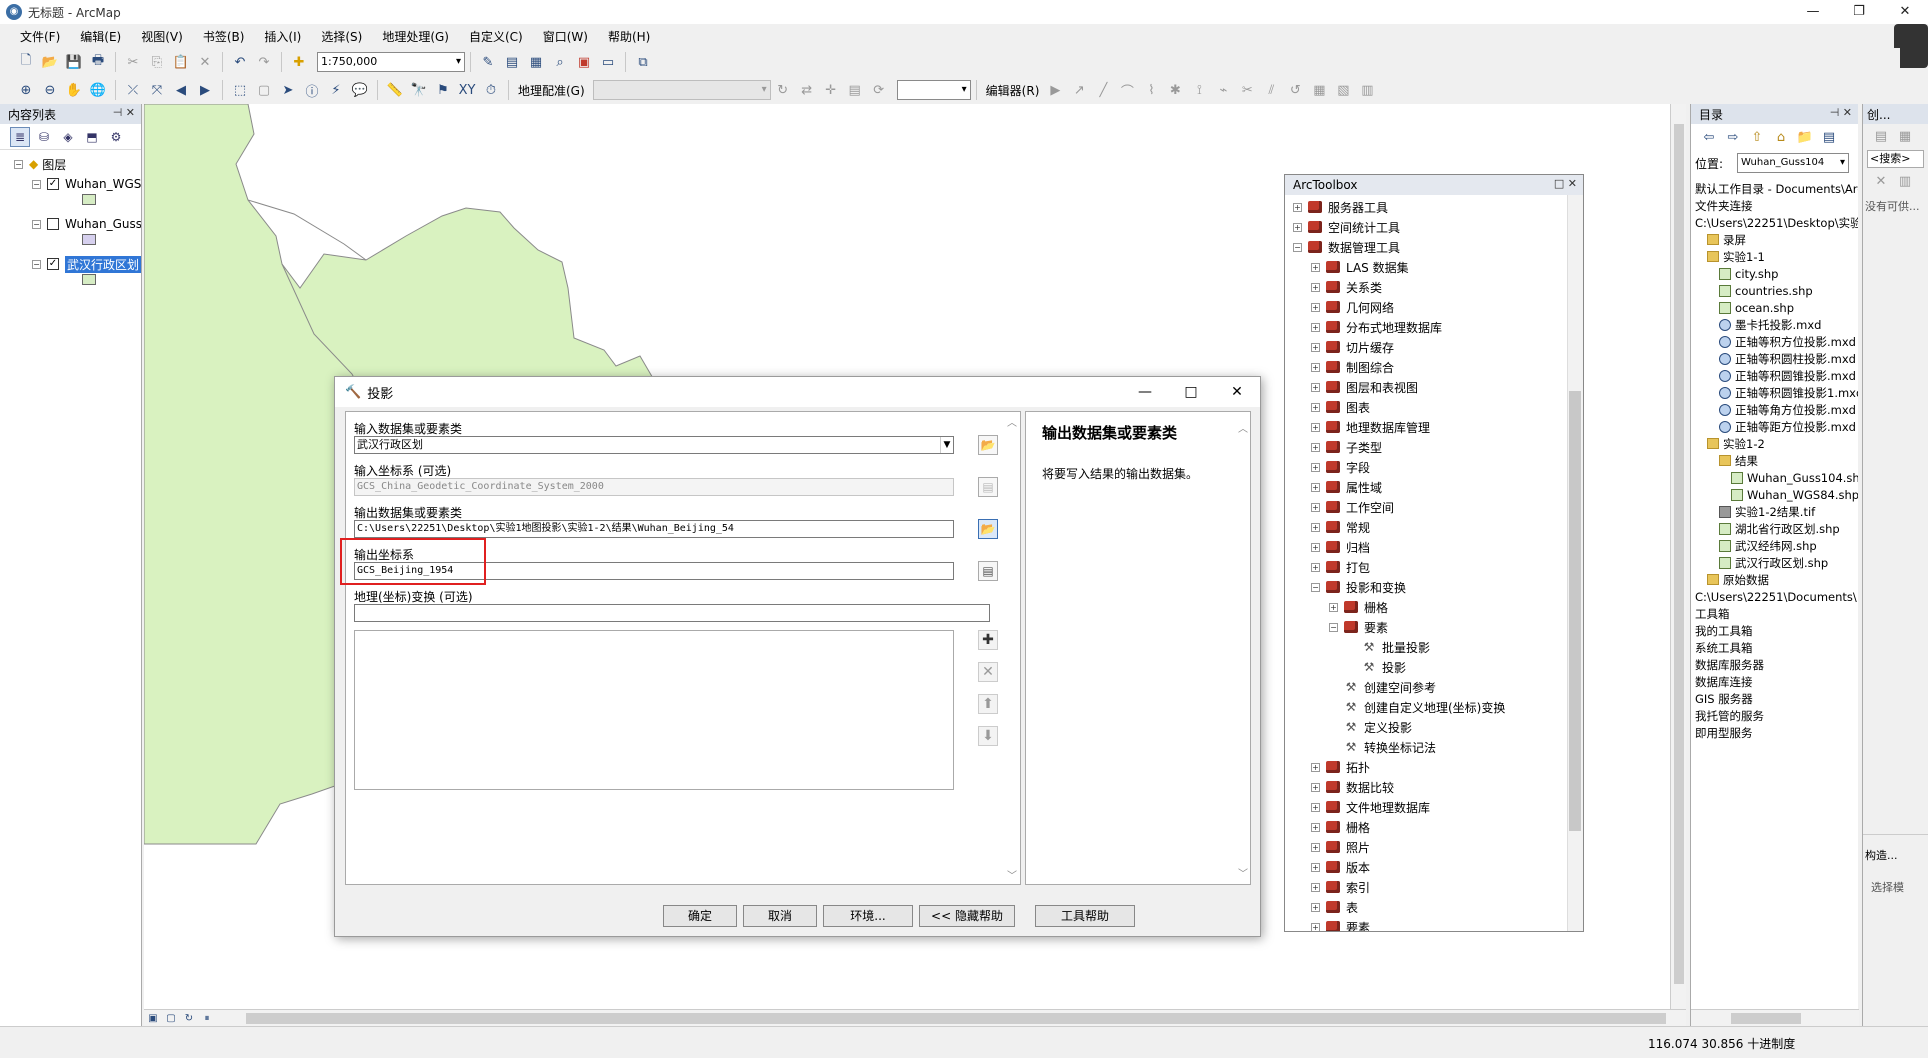 The image size is (1928, 1058). I want to click on add-data-icon: ✚, so click(299, 62).